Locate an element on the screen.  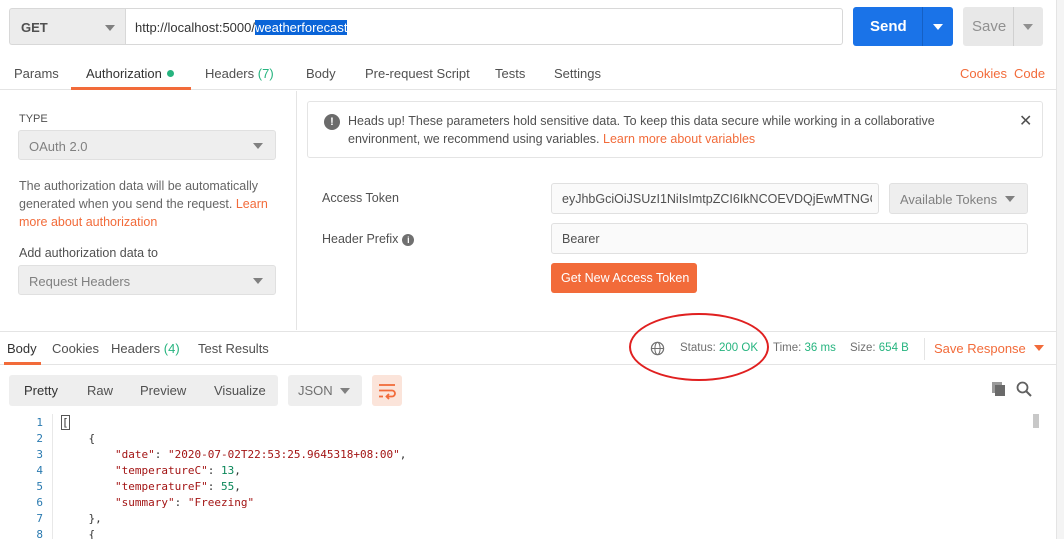
resp-tab-headers-label: Headers is located at coordinates (136, 348).